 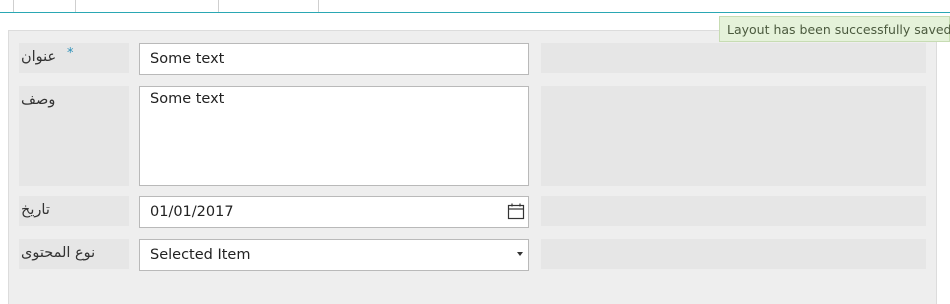 What do you see at coordinates (733, 254) in the screenshot?
I see `content-type-extra-cell` at bounding box center [733, 254].